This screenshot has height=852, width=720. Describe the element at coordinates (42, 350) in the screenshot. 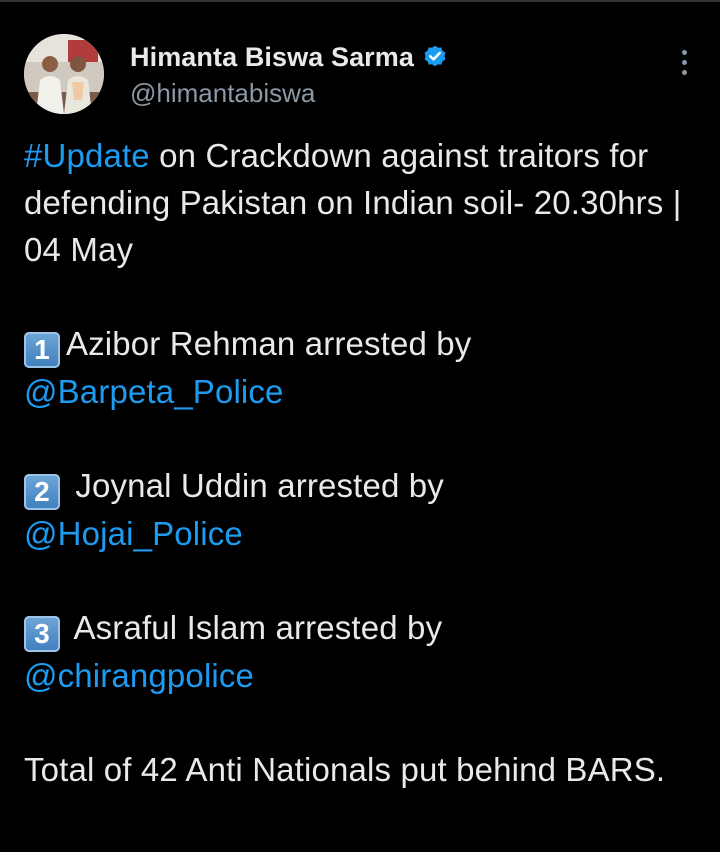

I see `keycap-one-icon: 1` at that location.